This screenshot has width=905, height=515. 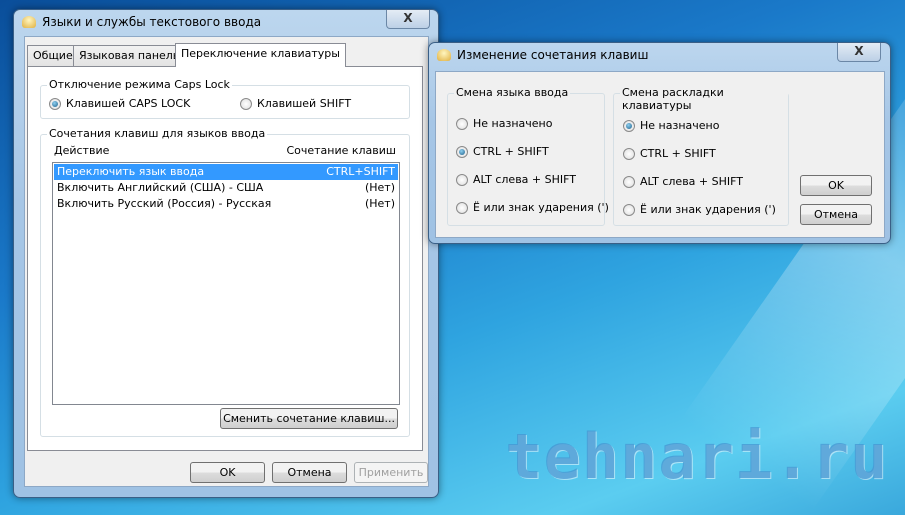 I want to click on radio-caps-lock-key: Клавишей CAPS LOCK, so click(x=119, y=103).